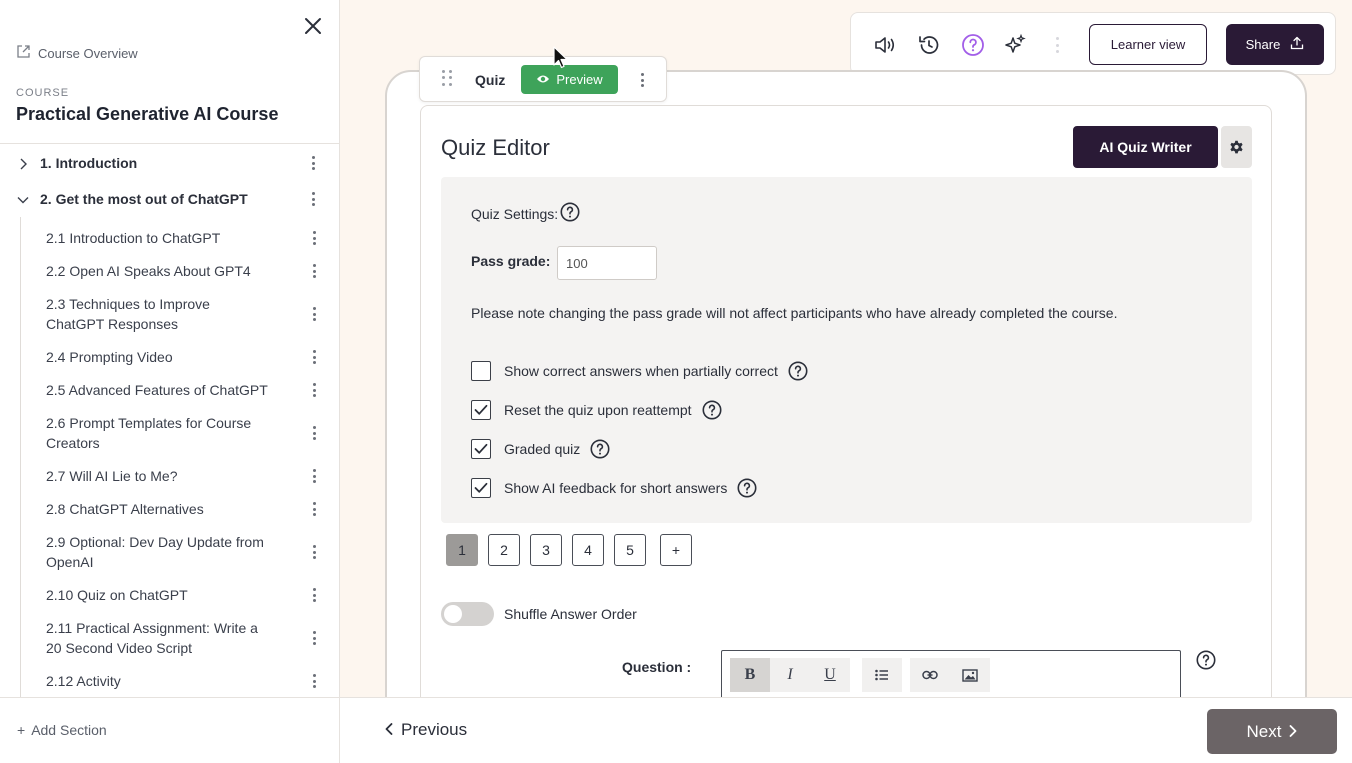 This screenshot has height=763, width=1352. Describe the element at coordinates (1236, 147) in the screenshot. I see `gear-icon` at that location.